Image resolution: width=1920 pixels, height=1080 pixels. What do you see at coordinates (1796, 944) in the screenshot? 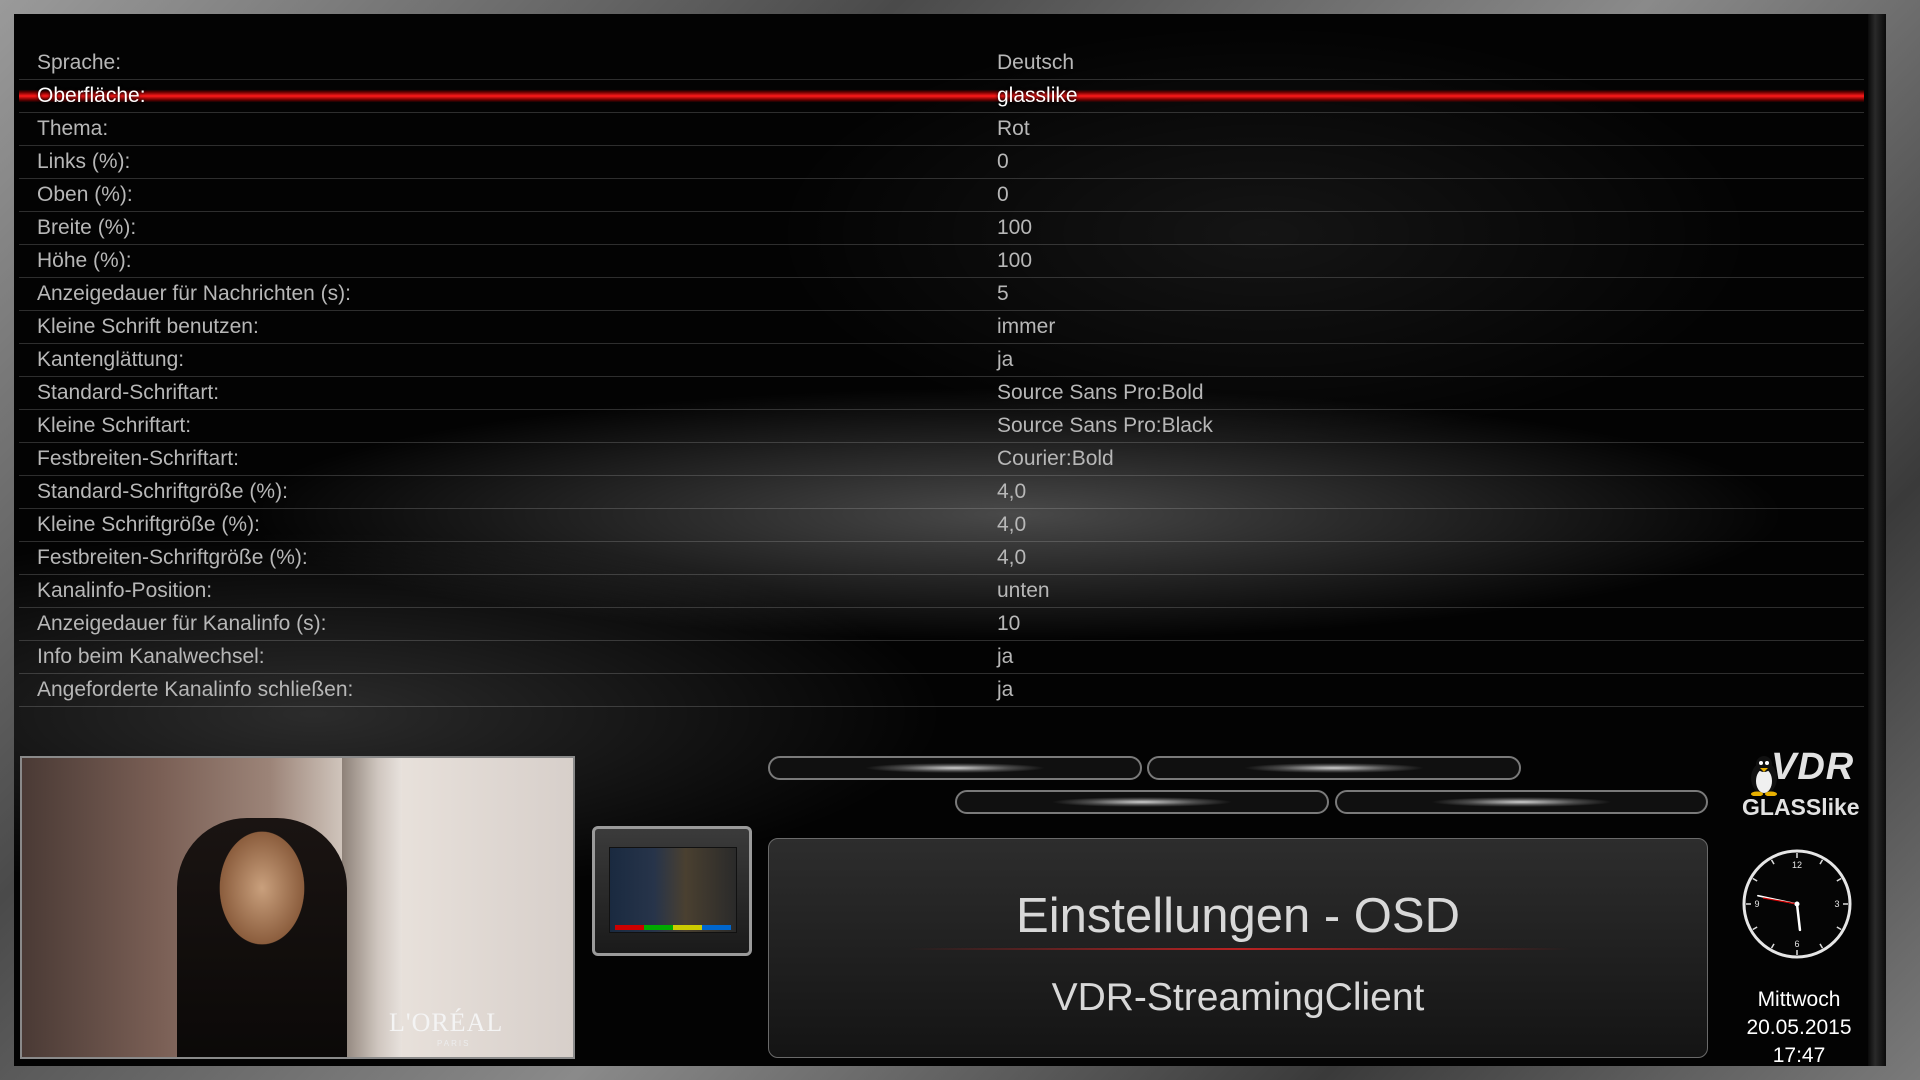
I see `svg-text: 6` at bounding box center [1796, 944].